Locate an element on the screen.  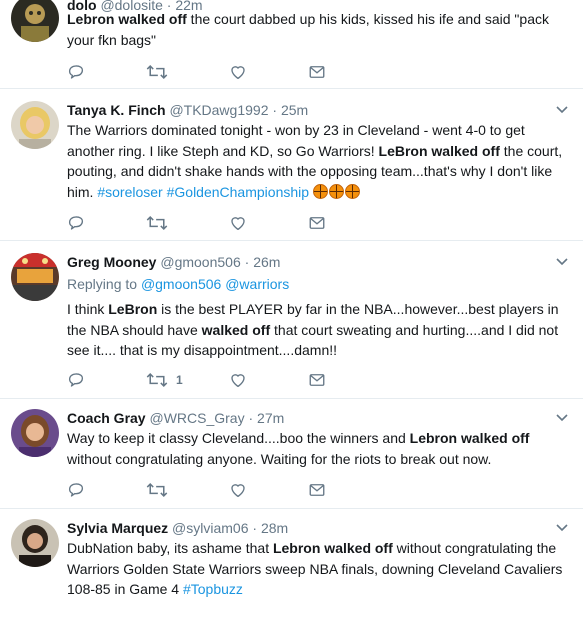
retweet-button: 1 is located at coordinates (164, 380).